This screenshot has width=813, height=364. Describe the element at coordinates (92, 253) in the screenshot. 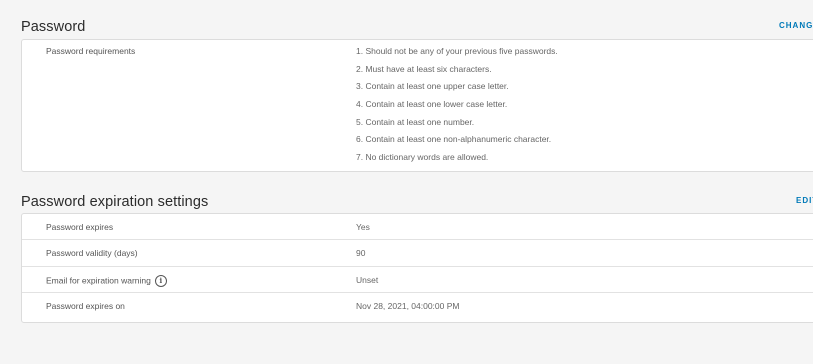

I see `password-validity-label: Password validity (days)` at that location.